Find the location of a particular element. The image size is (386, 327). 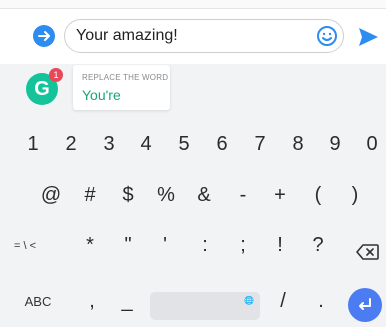

arrow-right-button is located at coordinates (44, 36).